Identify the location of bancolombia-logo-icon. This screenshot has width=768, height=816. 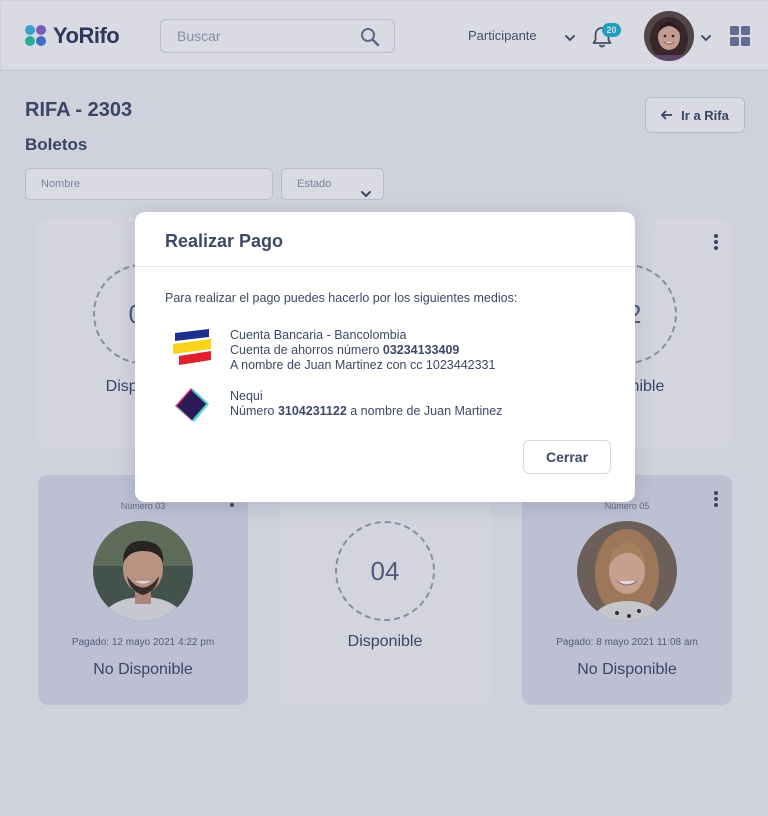
(192, 350).